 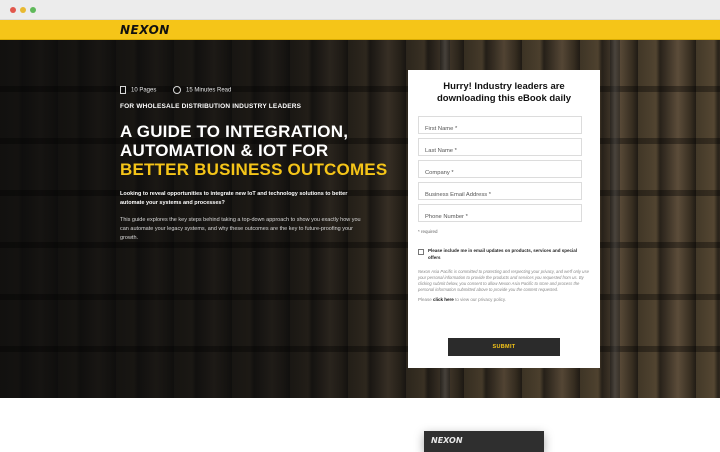 I want to click on email-input, so click(x=500, y=195).